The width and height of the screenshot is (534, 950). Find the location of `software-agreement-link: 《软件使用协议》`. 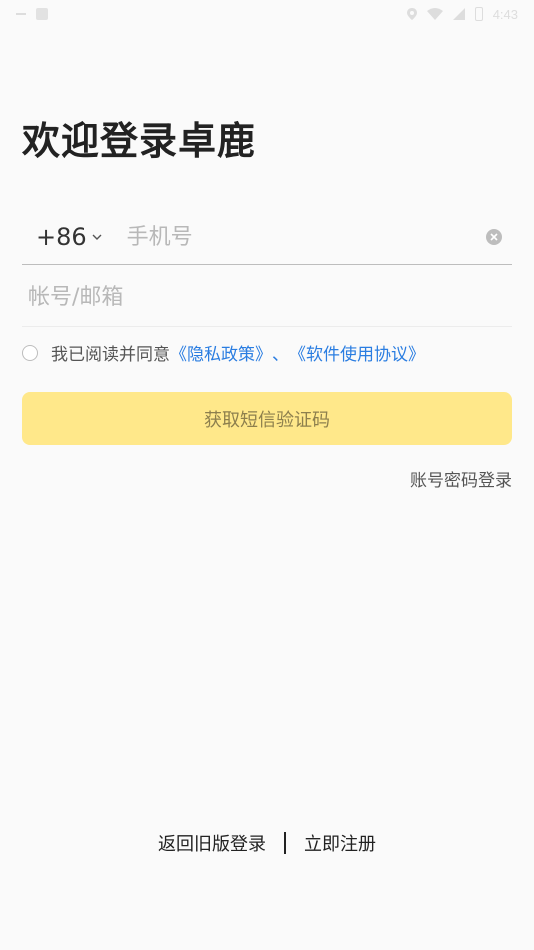

software-agreement-link: 《软件使用协议》 is located at coordinates (357, 352).